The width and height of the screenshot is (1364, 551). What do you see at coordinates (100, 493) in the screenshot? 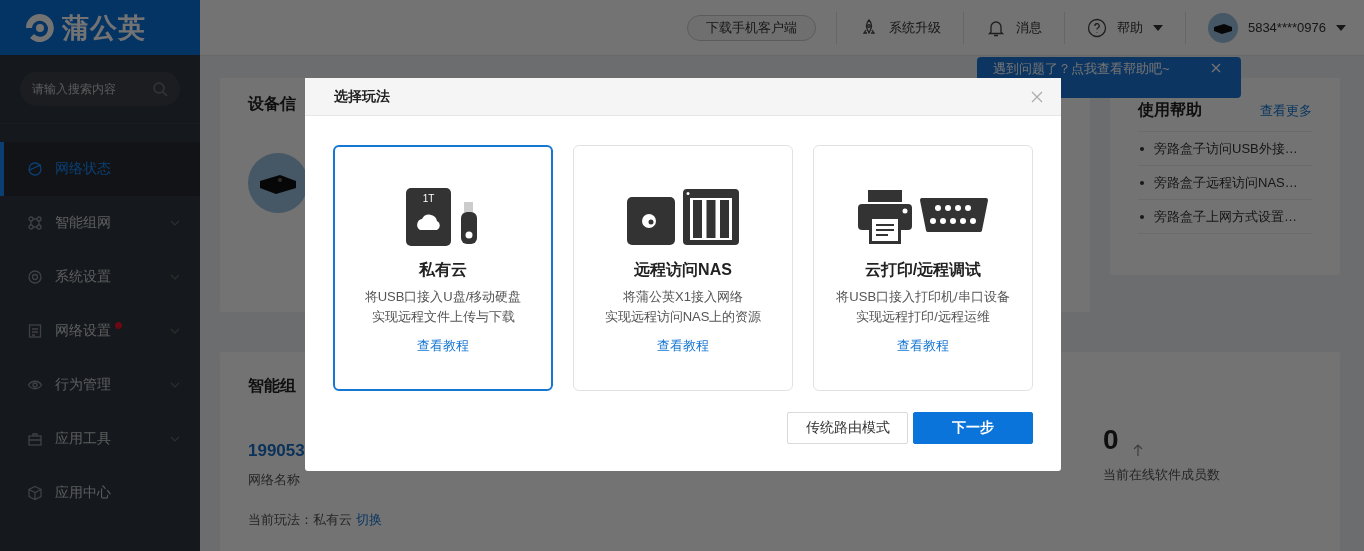
I see `sidebar-item: 应用中心` at bounding box center [100, 493].